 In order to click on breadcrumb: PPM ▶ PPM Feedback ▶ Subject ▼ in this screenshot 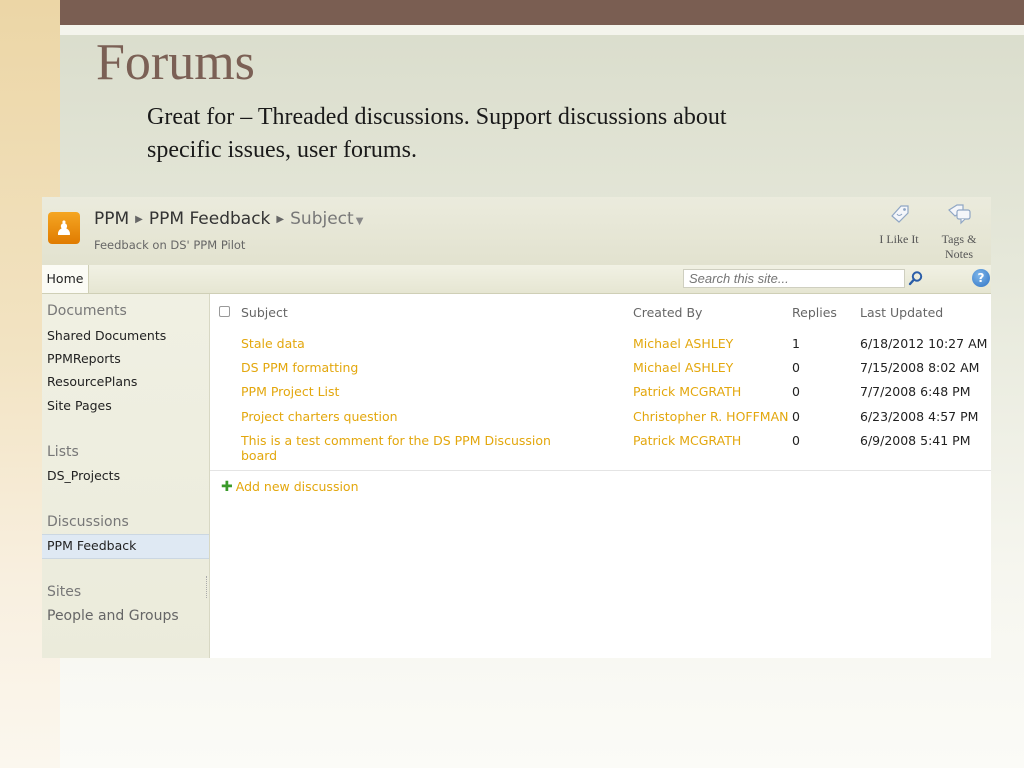, I will do `click(228, 219)`.